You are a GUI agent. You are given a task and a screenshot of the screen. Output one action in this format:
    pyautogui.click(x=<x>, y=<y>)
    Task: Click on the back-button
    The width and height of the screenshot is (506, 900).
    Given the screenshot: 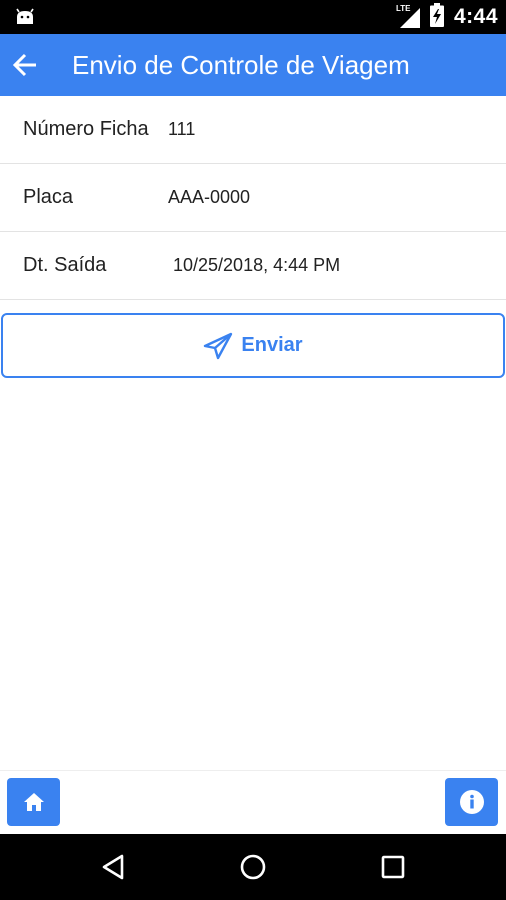 What is the action you would take?
    pyautogui.click(x=25, y=65)
    